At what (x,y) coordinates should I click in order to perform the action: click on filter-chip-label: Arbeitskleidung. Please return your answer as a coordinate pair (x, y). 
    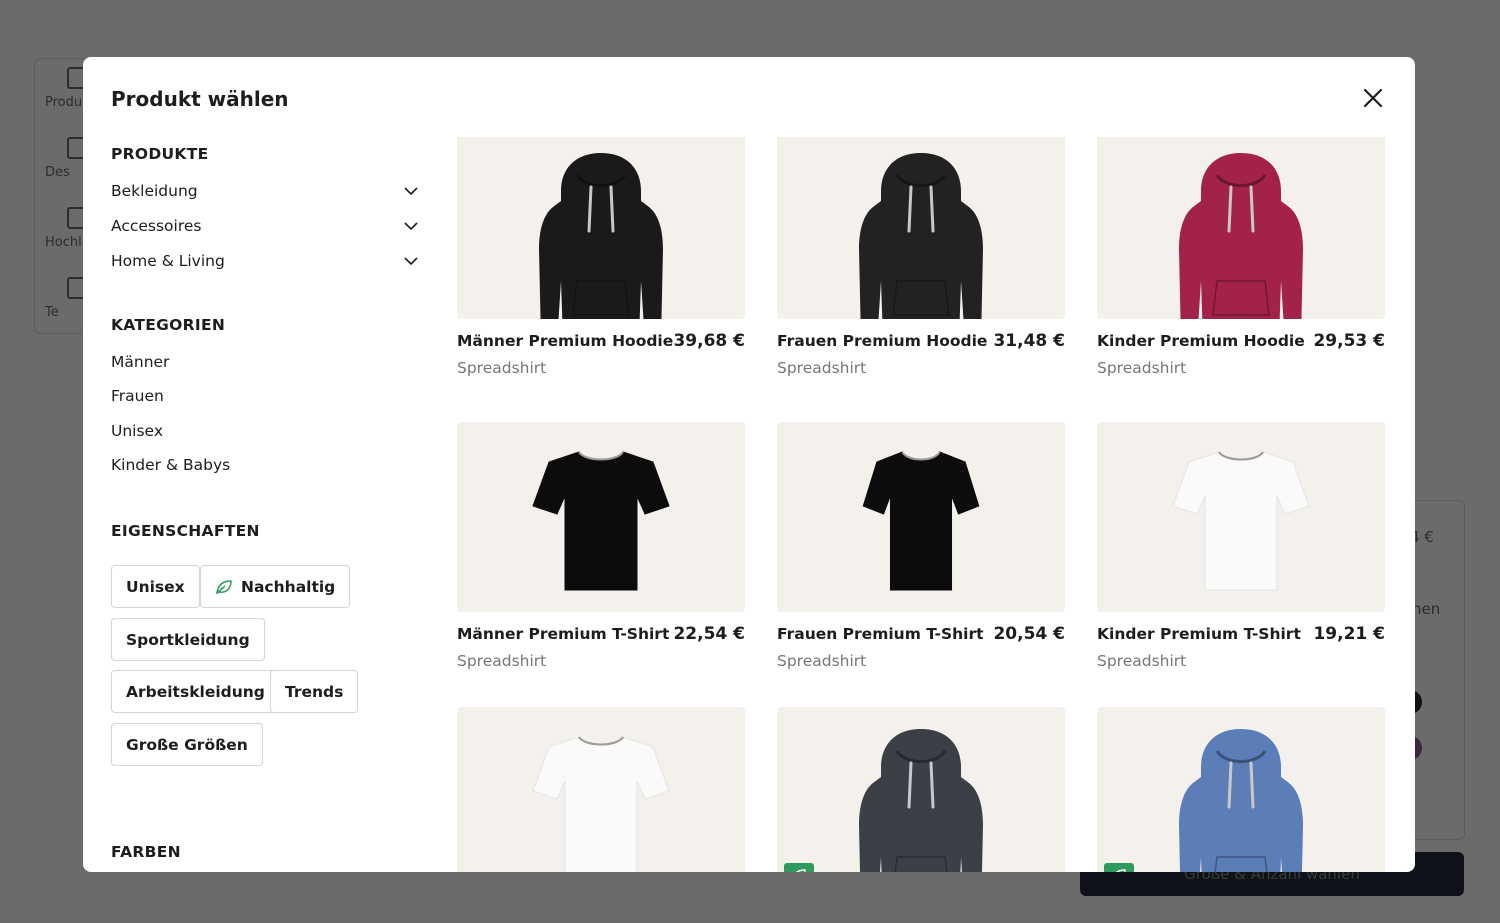
    Looking at the image, I should click on (195, 691).